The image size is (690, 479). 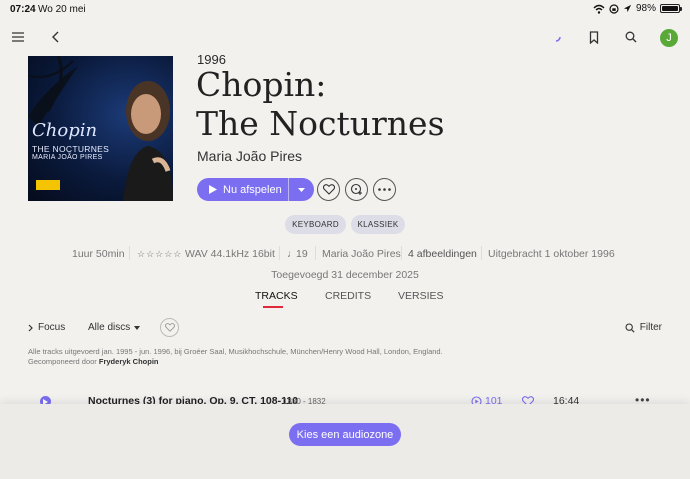 I want to click on add-library-icon, so click(x=356, y=189).